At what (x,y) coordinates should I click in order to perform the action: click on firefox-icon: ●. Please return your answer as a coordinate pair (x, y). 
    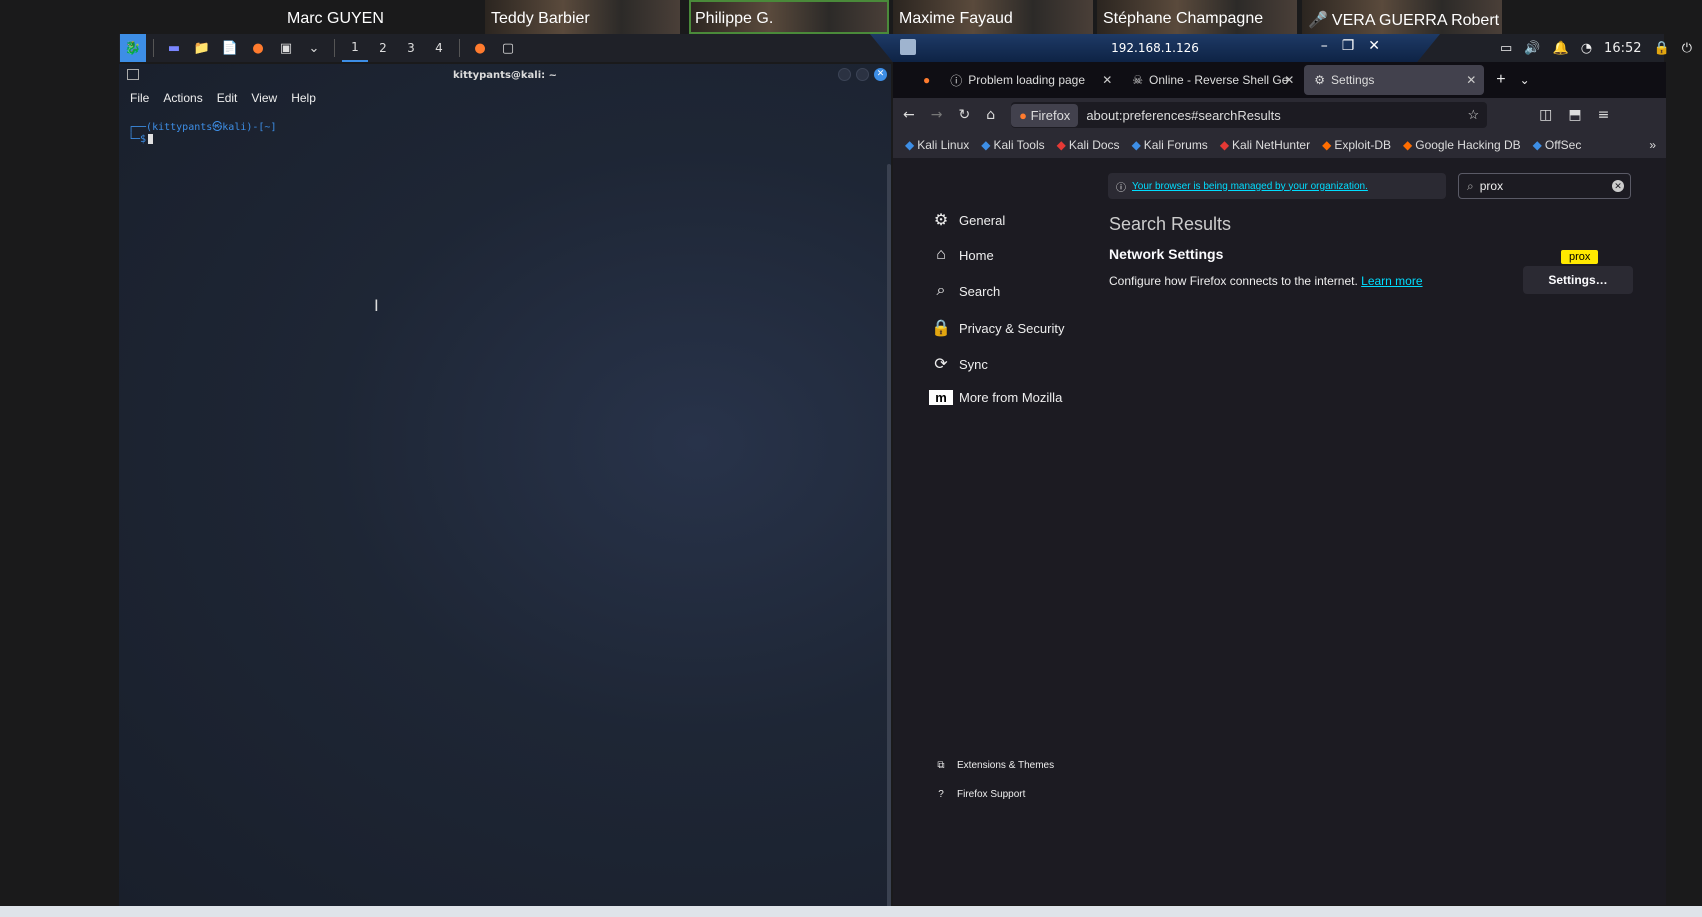
    Looking at the image, I should click on (258, 48).